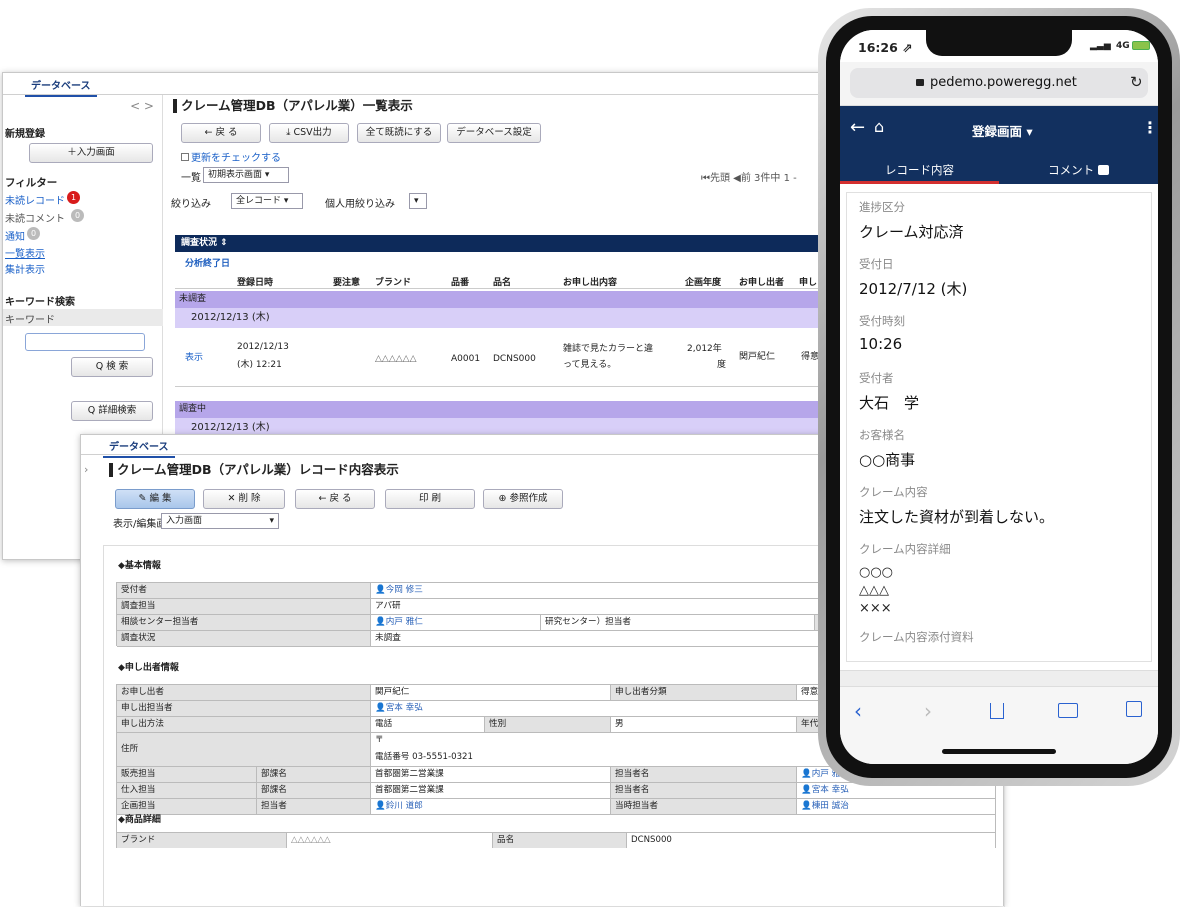  I want to click on col-datetime: 登録日時, so click(255, 283).